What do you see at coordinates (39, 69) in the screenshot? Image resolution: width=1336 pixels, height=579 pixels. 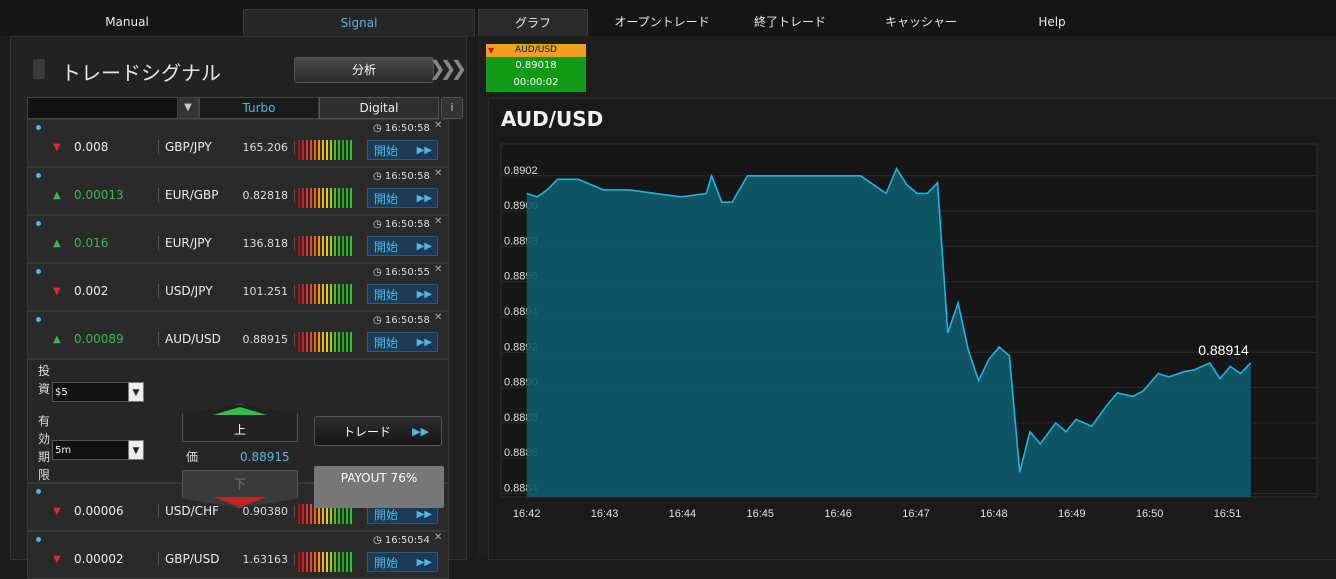 I see `panel-marker-icon` at bounding box center [39, 69].